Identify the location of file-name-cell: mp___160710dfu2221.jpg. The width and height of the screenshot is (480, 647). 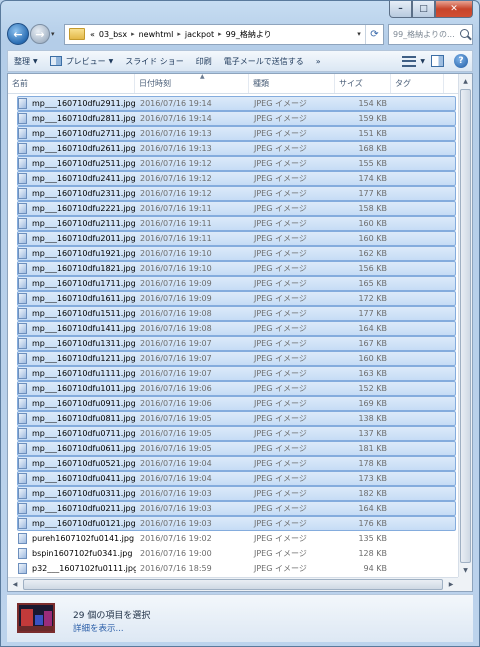
(77, 208).